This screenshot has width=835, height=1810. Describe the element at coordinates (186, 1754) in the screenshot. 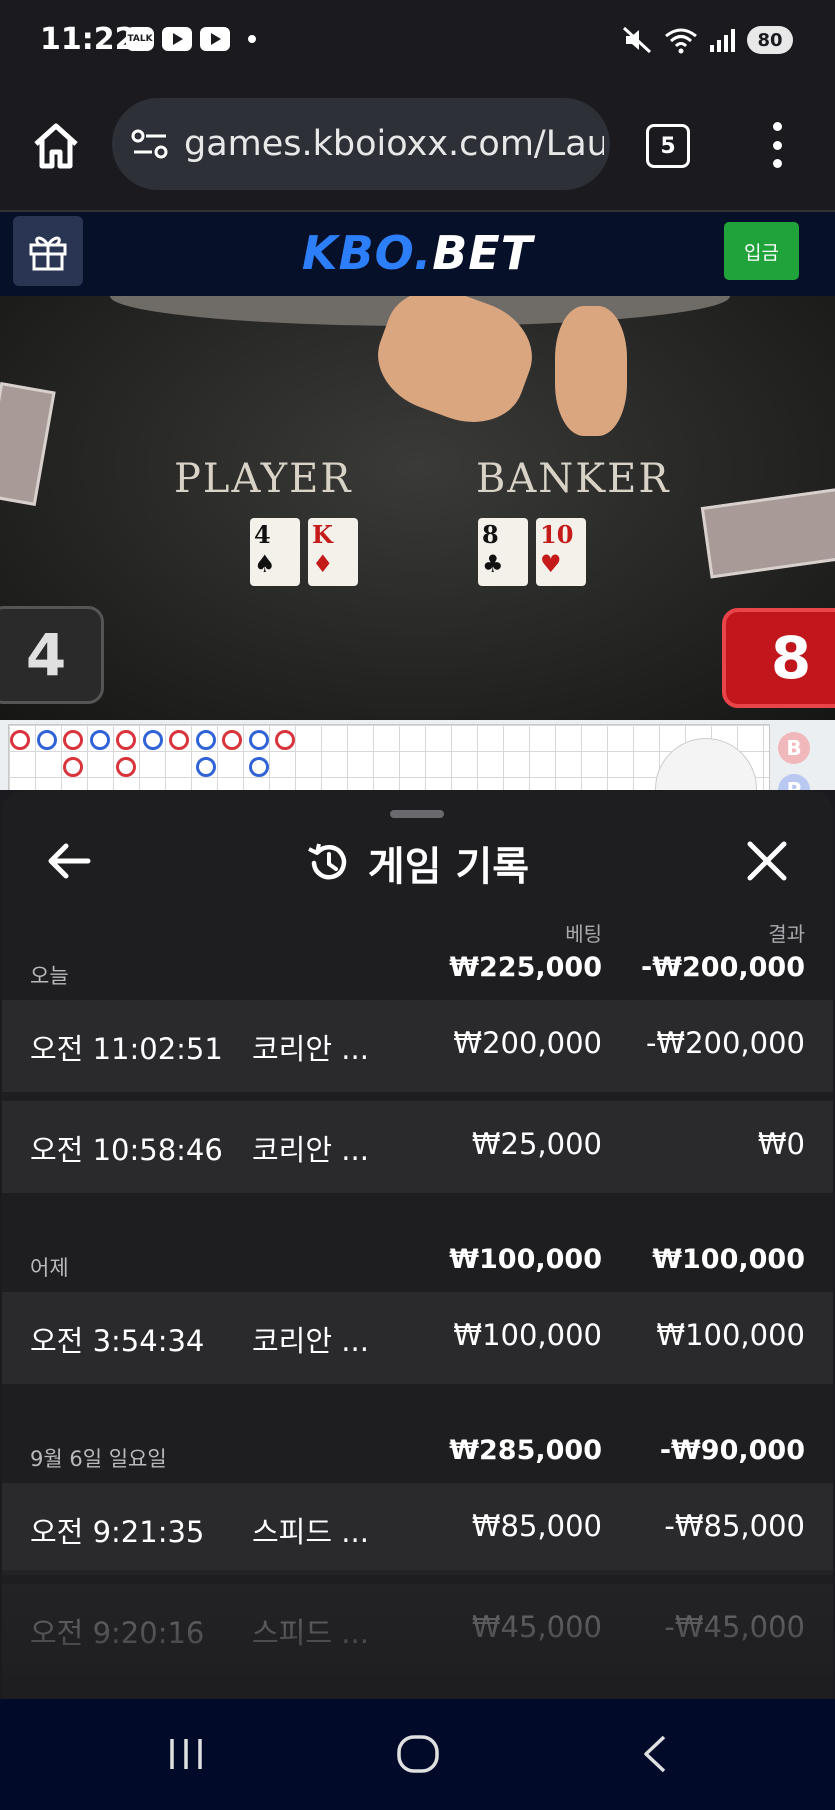

I see `recents-icon` at that location.